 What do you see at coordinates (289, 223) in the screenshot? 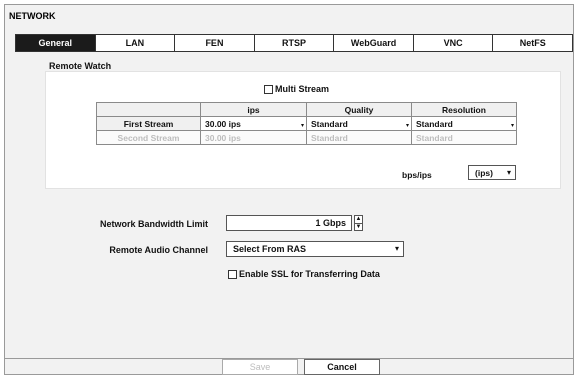
I see `bandwidth-limit-input: 1 Gbps` at bounding box center [289, 223].